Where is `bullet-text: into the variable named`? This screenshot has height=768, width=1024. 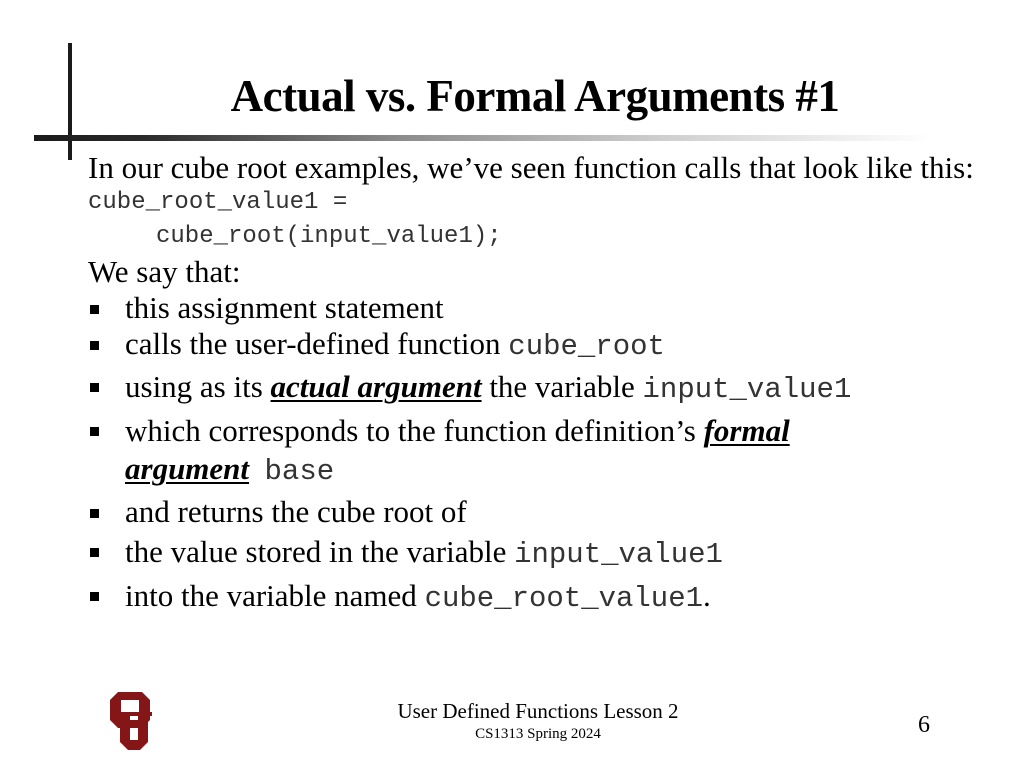 bullet-text: into the variable named is located at coordinates (275, 595).